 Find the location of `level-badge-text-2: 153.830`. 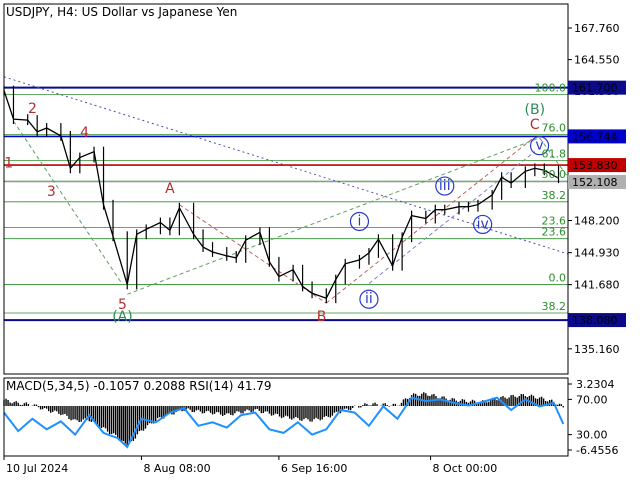

level-badge-text-2: 153.830 is located at coordinates (595, 165).